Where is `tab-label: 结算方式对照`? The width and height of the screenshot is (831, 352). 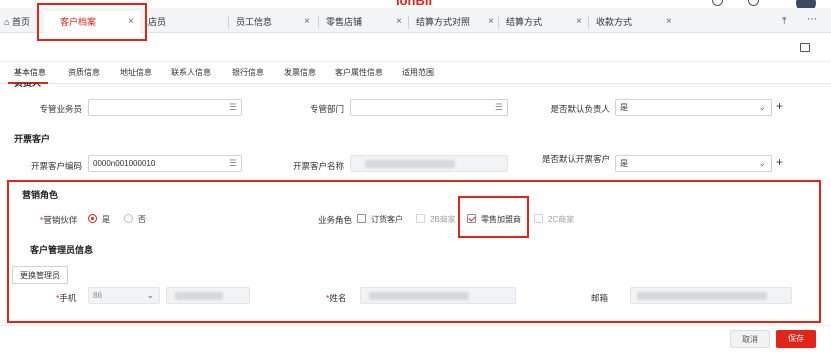 tab-label: 结算方式对照 is located at coordinates (443, 22).